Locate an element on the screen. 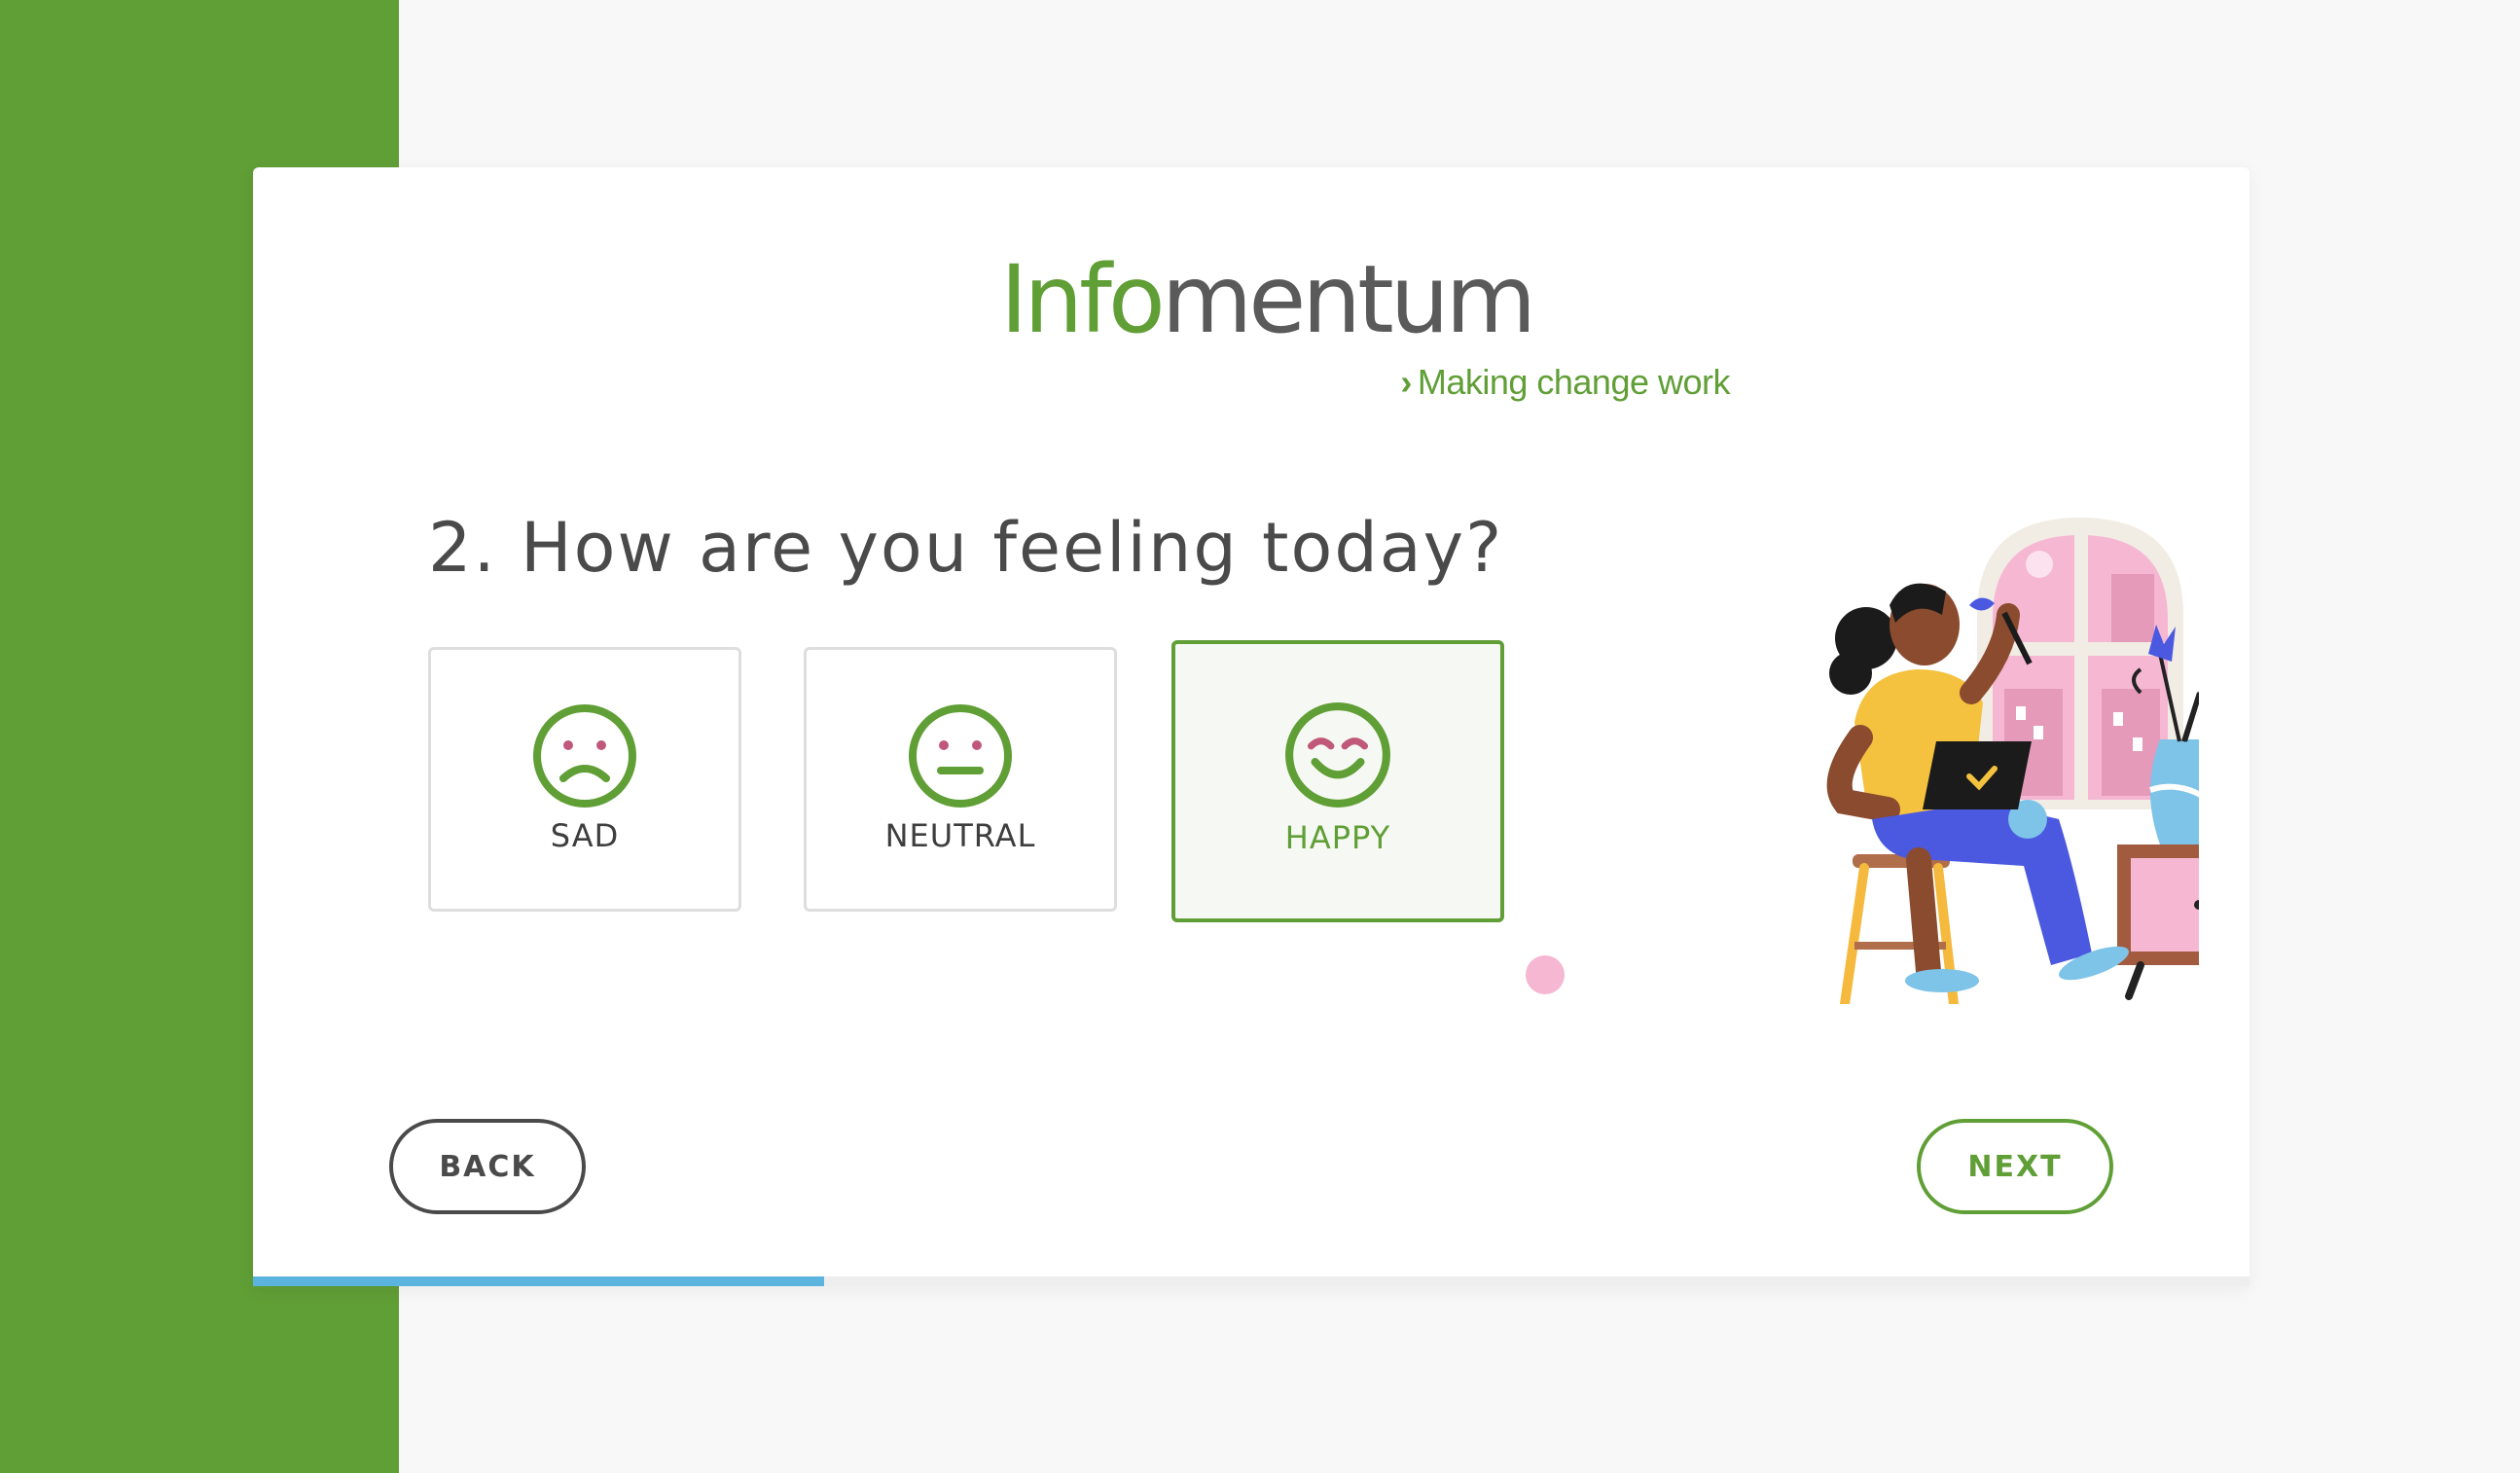 This screenshot has height=1473, width=2520. sad-face-icon is located at coordinates (584, 756).